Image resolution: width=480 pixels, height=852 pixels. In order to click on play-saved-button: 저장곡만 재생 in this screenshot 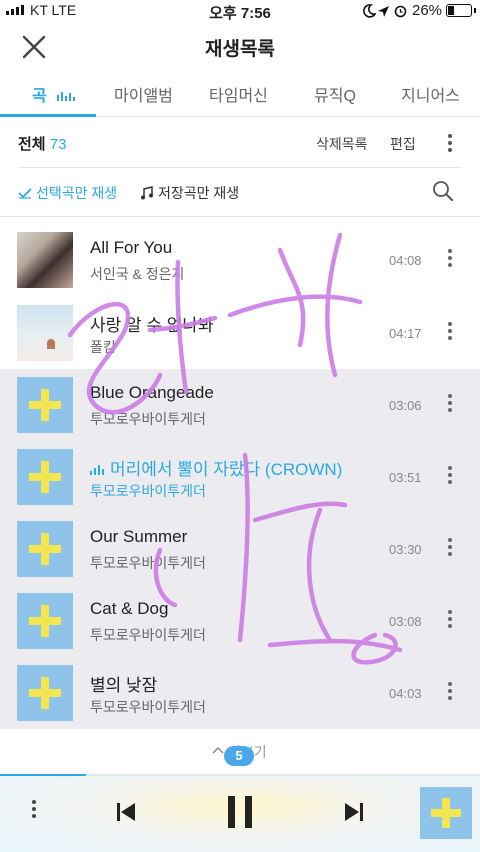, I will do `click(189, 193)`.